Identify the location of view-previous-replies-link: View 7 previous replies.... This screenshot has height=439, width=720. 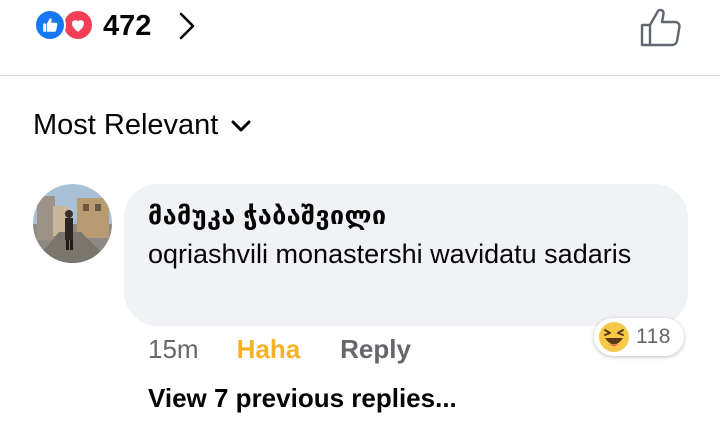
(302, 398).